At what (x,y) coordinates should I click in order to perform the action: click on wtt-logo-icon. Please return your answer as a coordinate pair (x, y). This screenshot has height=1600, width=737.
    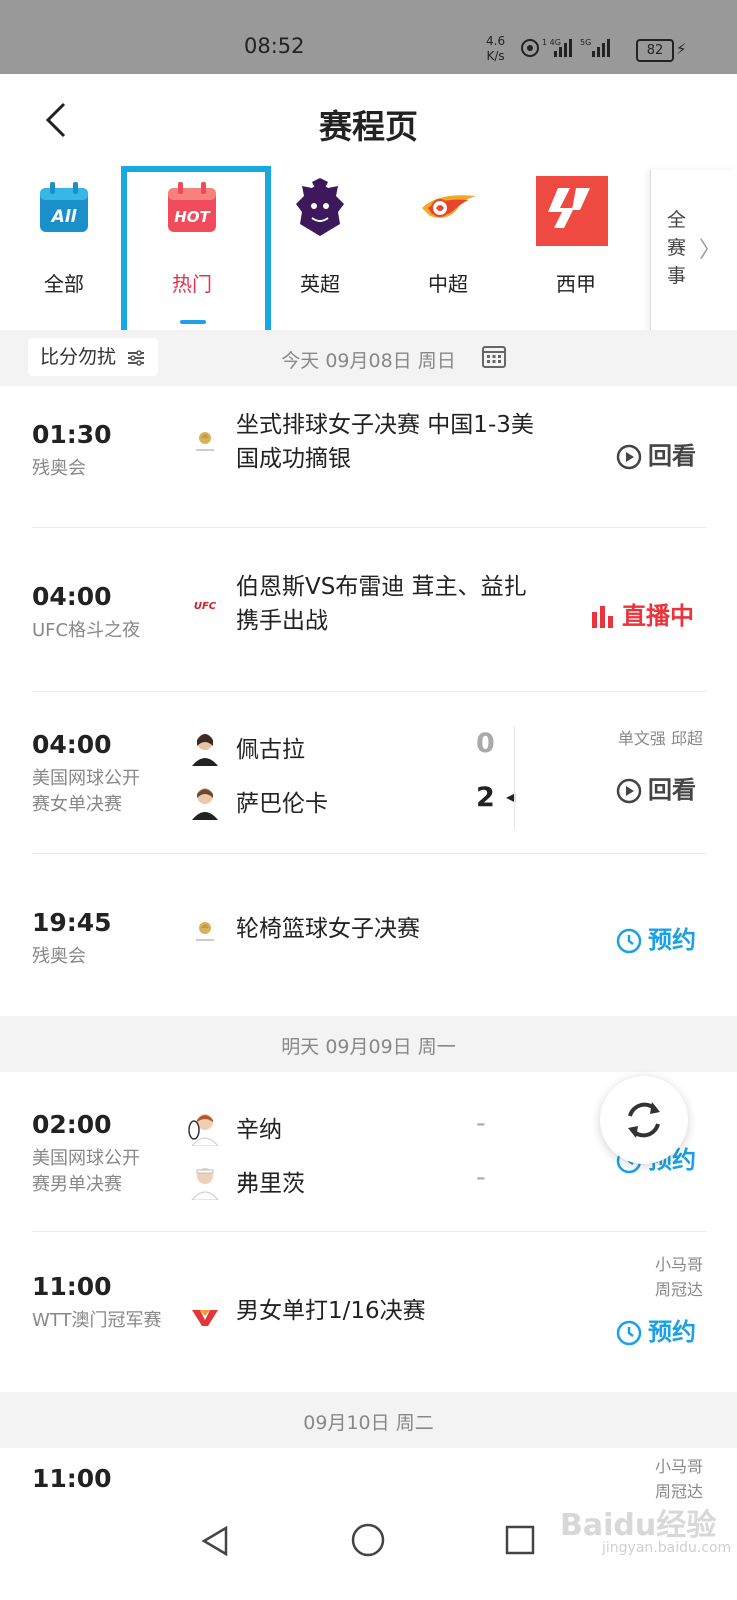
    Looking at the image, I should click on (205, 1318).